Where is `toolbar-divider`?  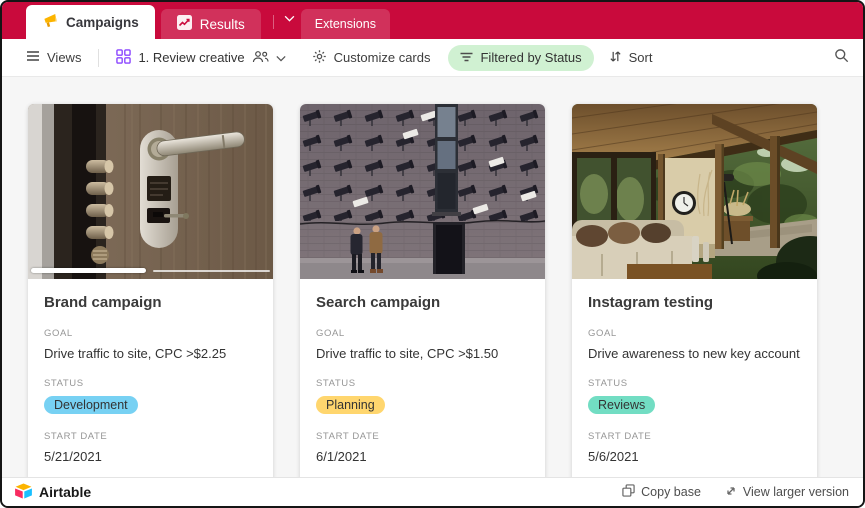 toolbar-divider is located at coordinates (99, 57).